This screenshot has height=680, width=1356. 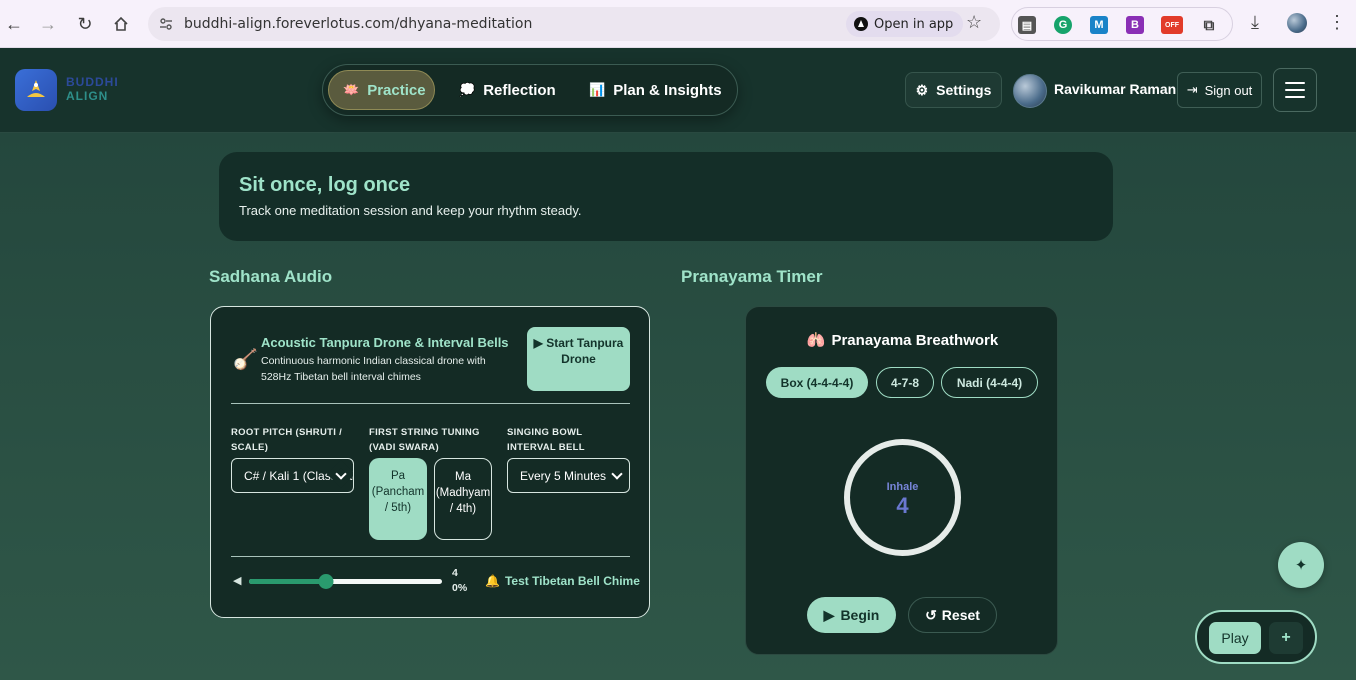 What do you see at coordinates (1228, 90) in the screenshot?
I see `sign-out-label: Sign out` at bounding box center [1228, 90].